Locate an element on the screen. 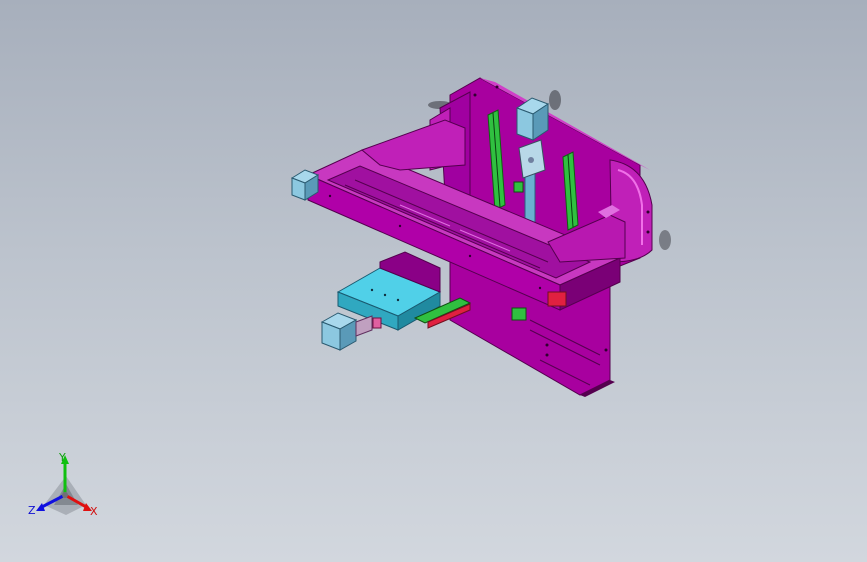  triad-z-label: Z is located at coordinates (32, 510).